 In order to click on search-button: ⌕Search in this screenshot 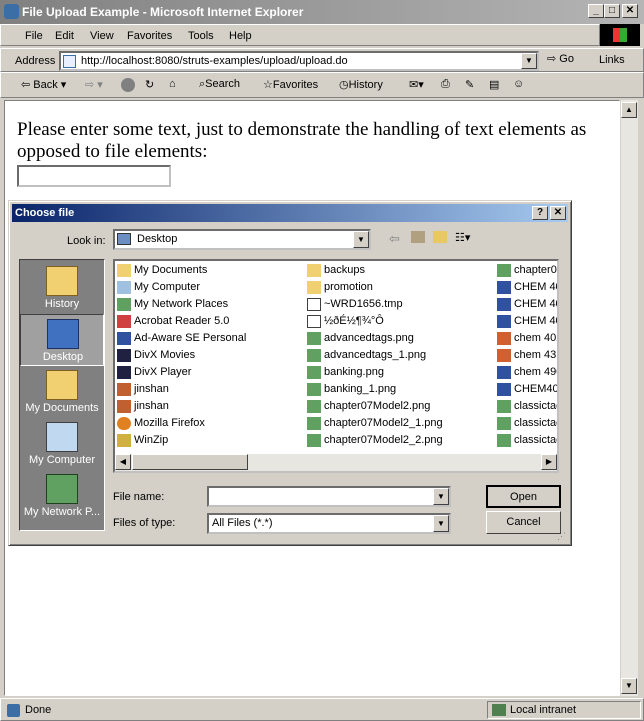, I will do `click(219, 84)`.